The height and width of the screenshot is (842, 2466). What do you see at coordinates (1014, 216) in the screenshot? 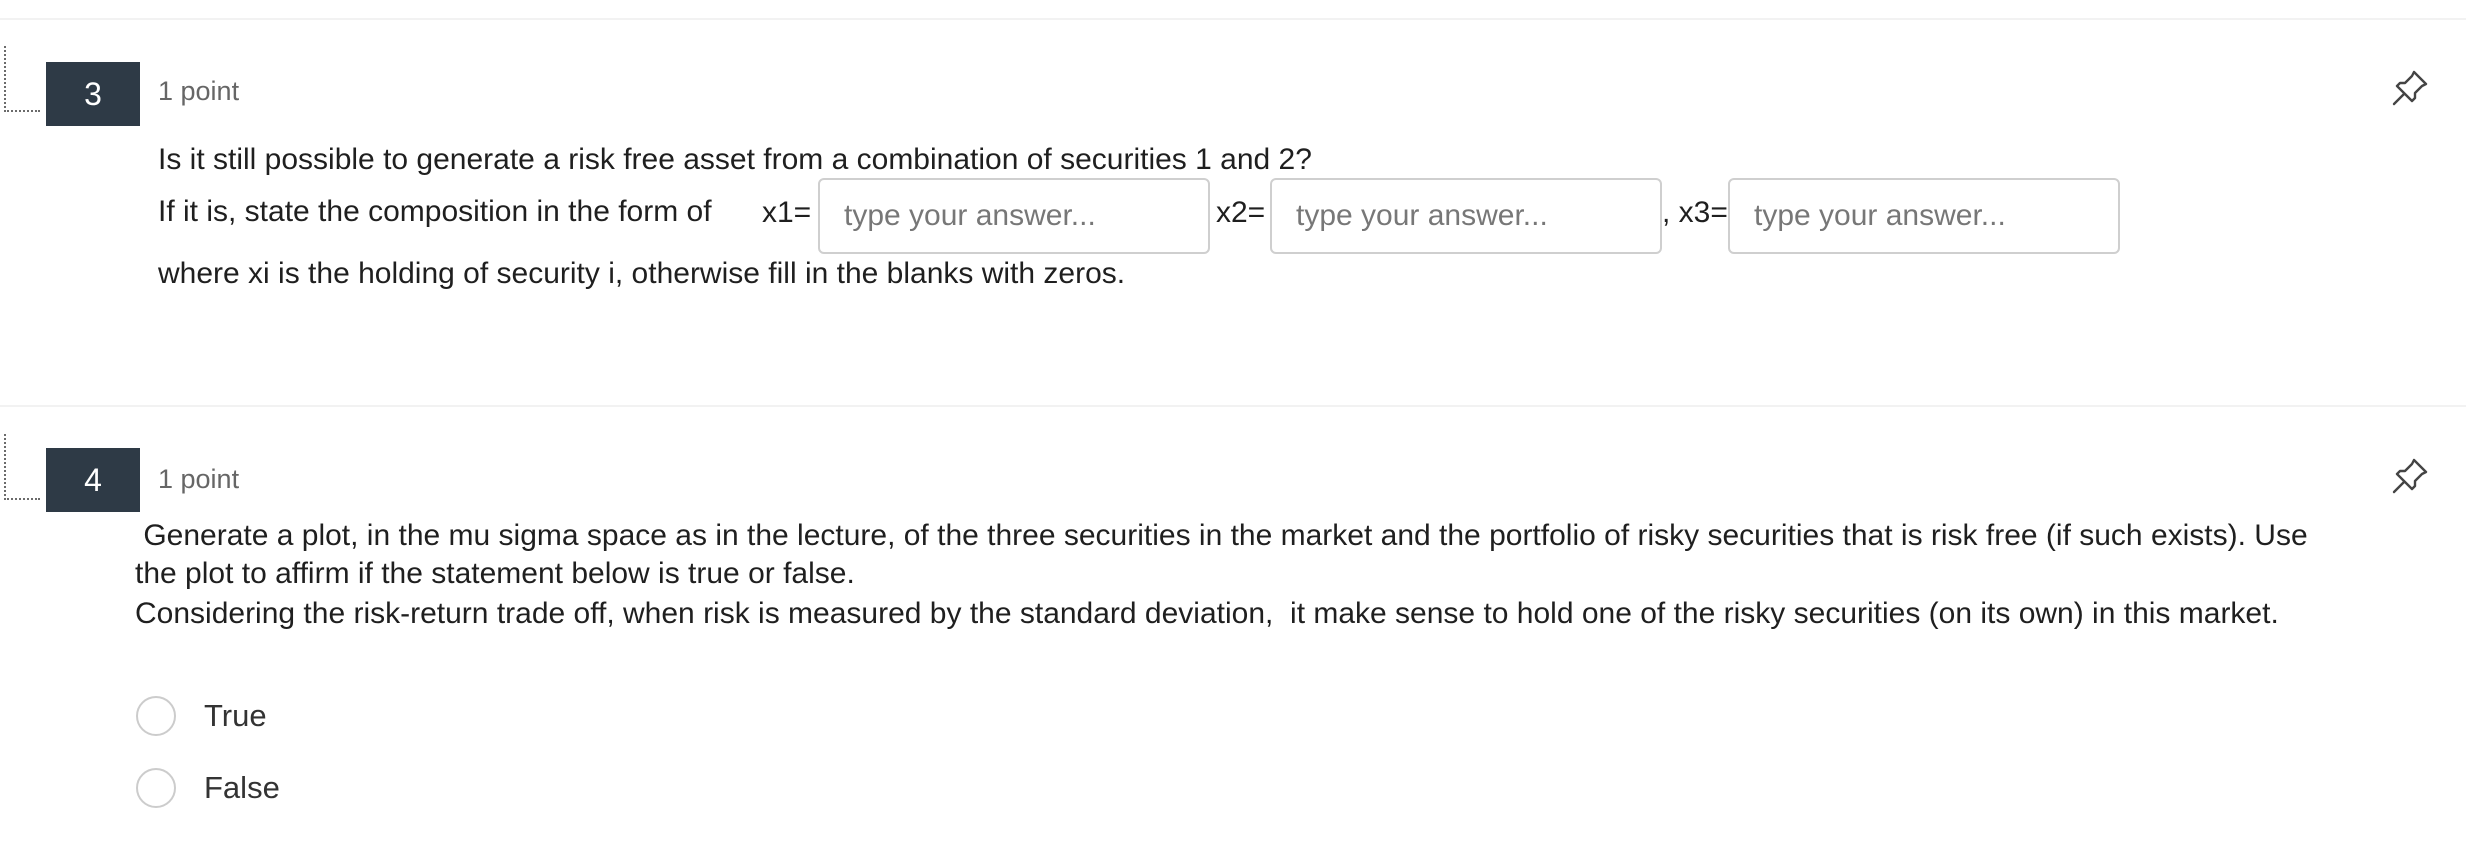
I see `x1-answer-input` at bounding box center [1014, 216].